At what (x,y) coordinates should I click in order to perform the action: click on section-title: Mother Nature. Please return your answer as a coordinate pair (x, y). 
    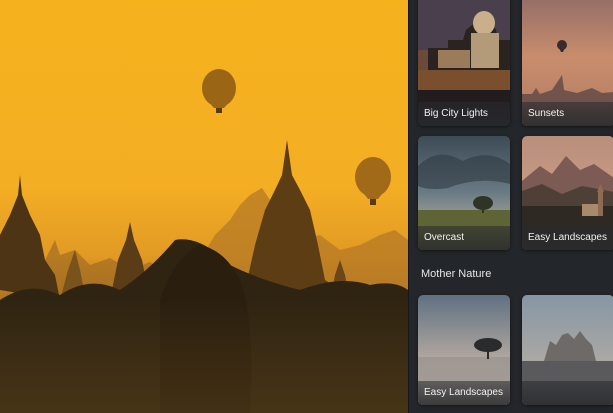
    Looking at the image, I should click on (456, 274).